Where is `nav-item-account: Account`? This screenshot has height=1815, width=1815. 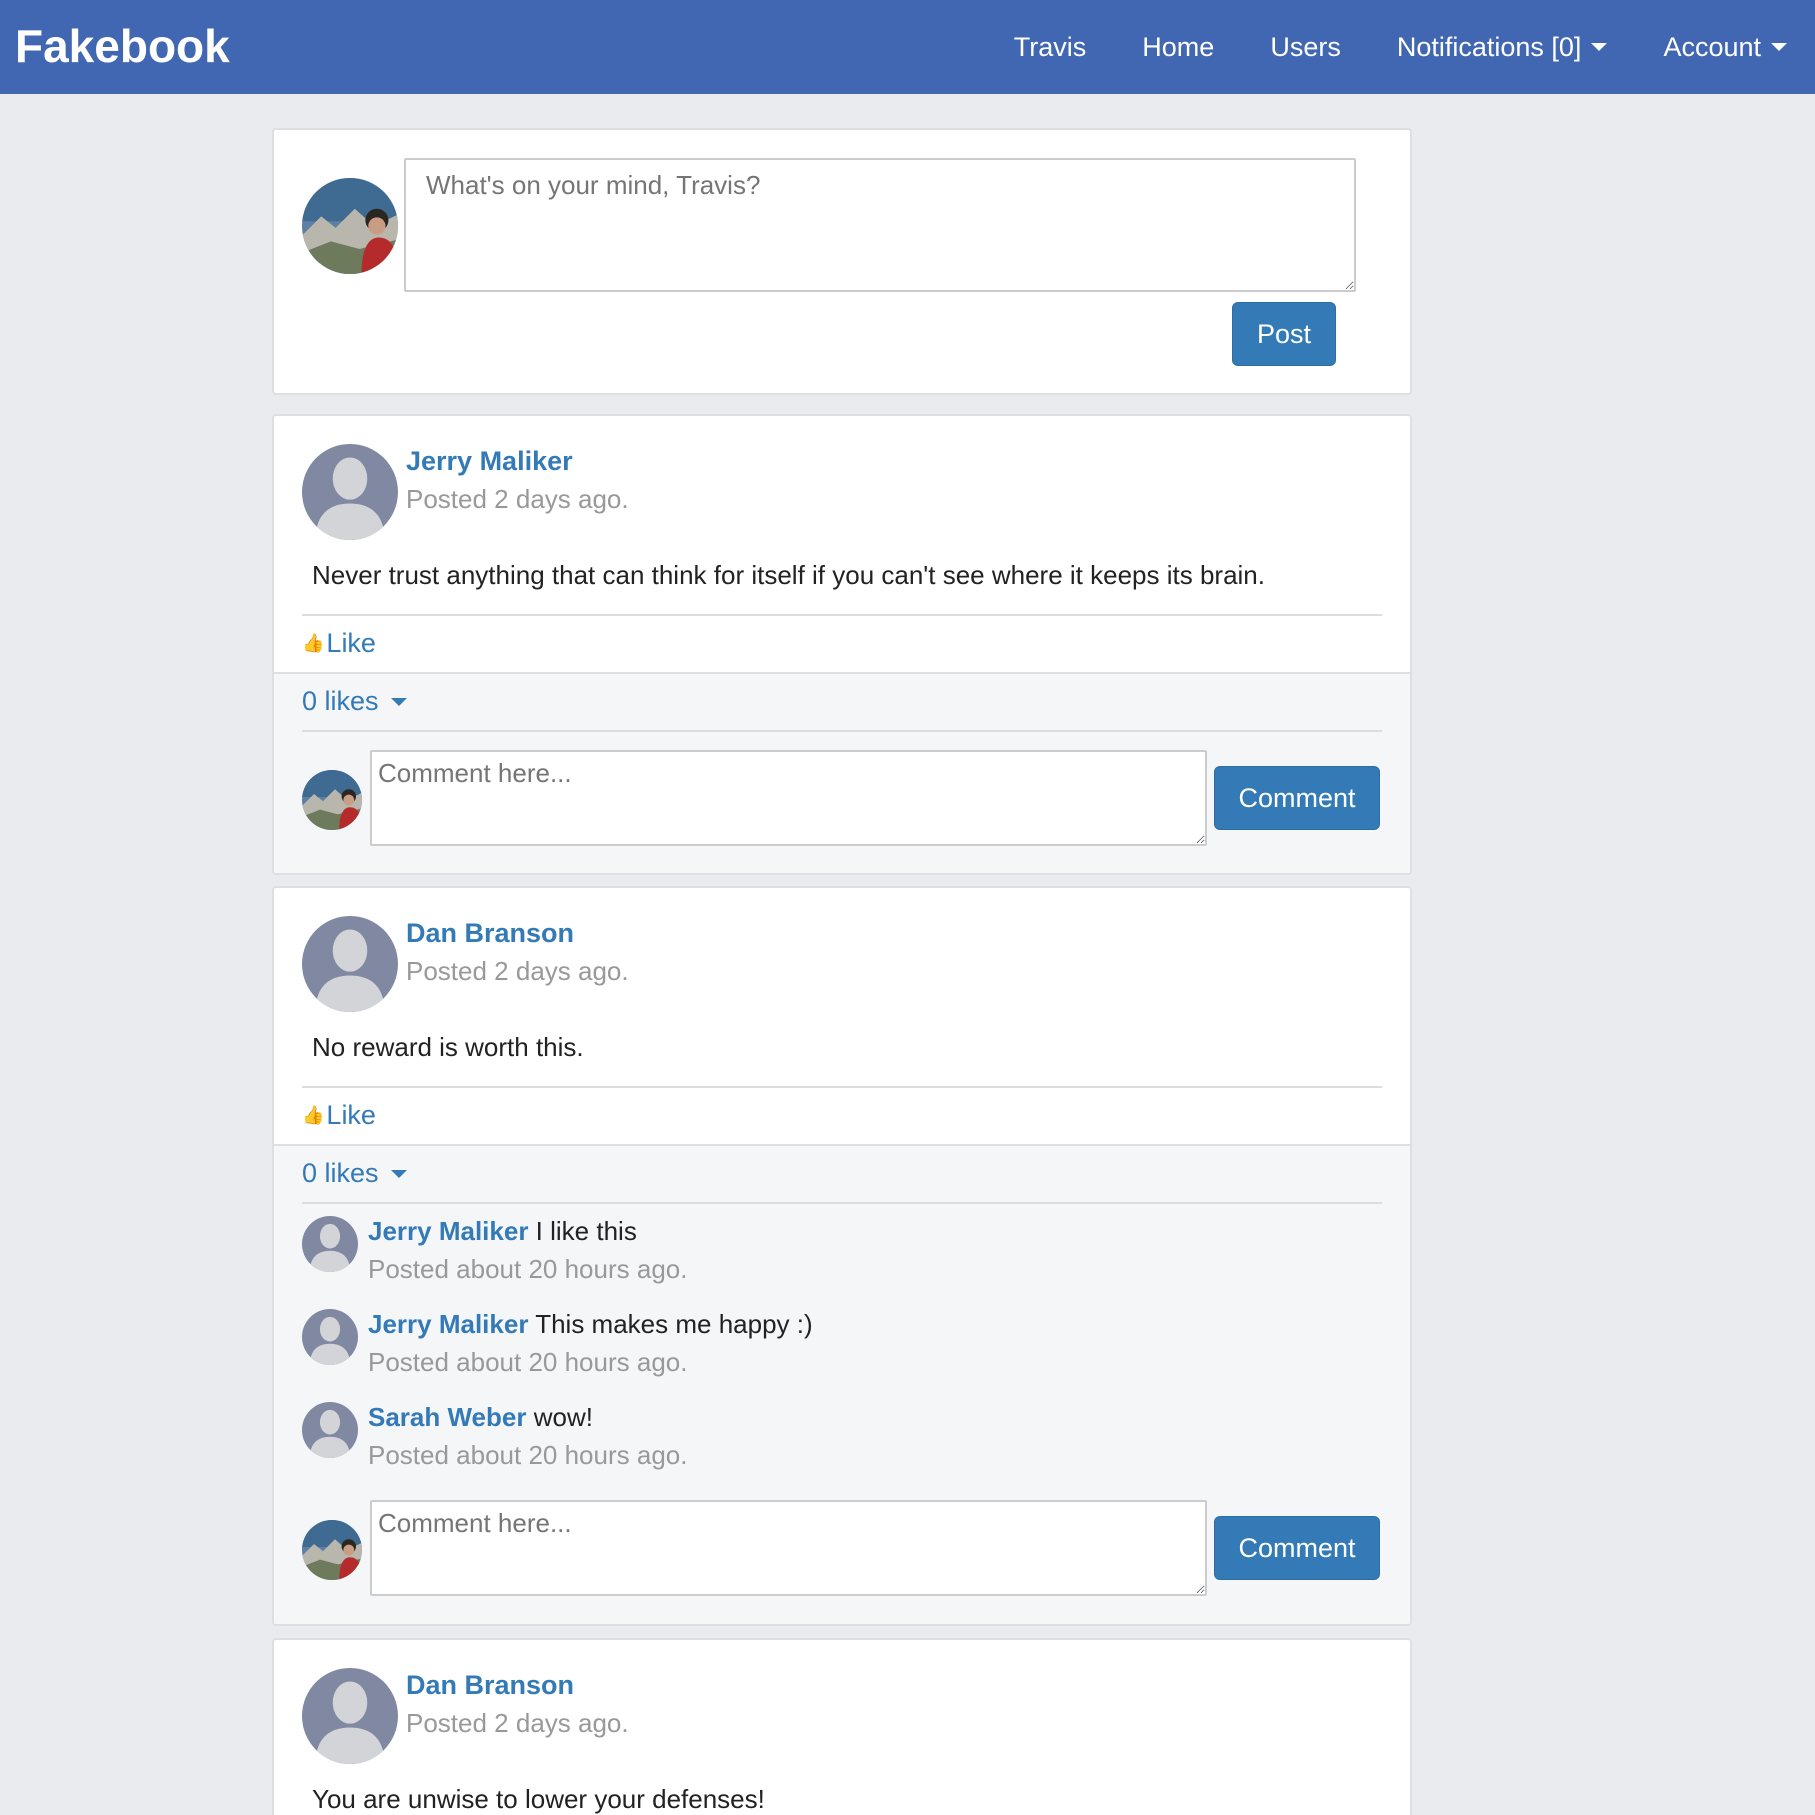 nav-item-account: Account is located at coordinates (1725, 47).